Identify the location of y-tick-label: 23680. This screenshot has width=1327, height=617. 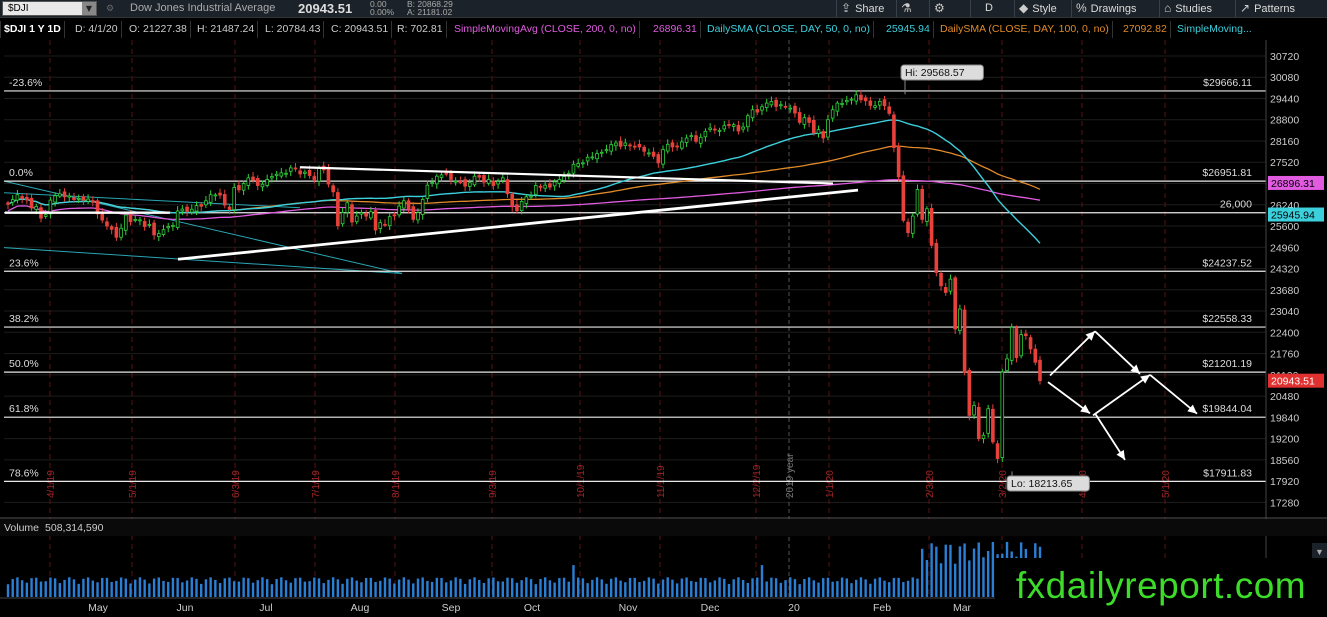
(1284, 291).